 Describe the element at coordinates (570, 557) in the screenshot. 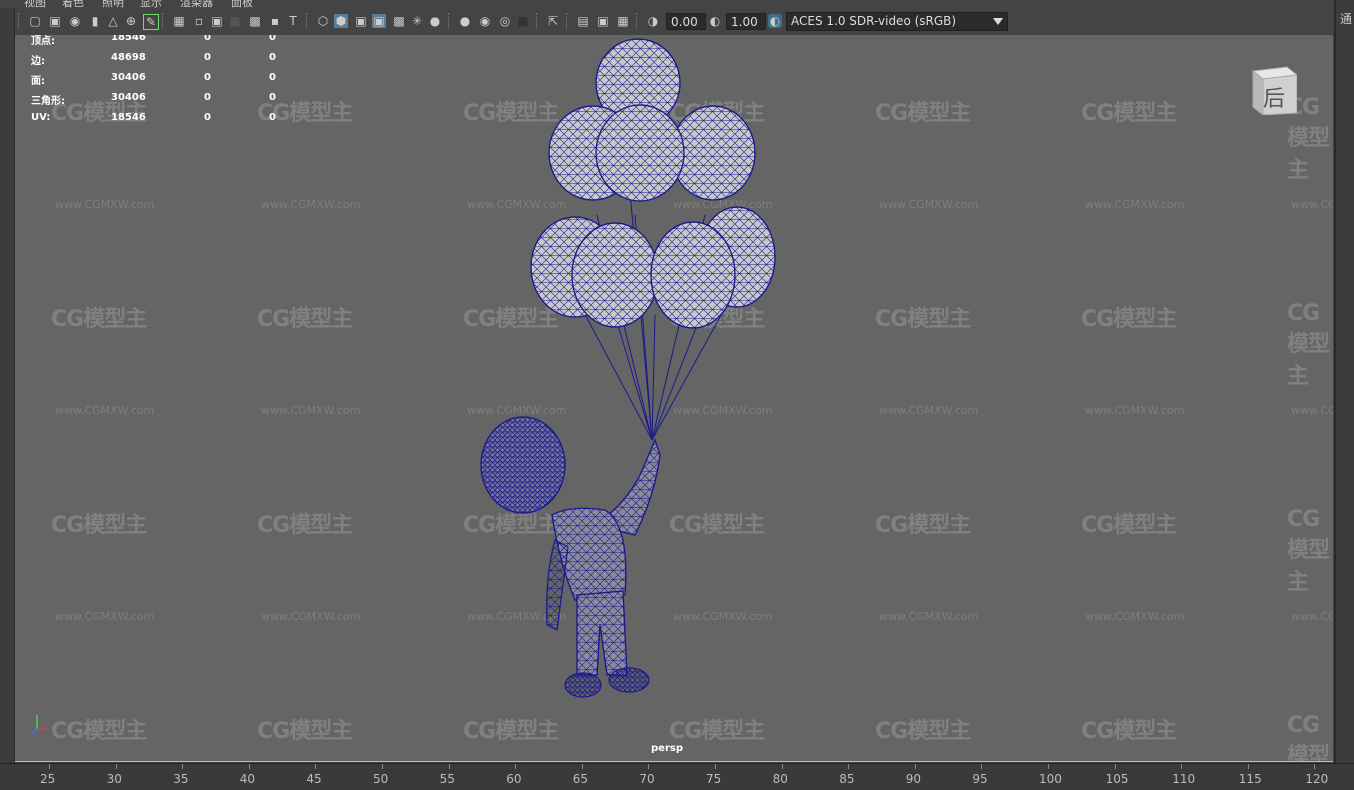

I see `boy-figure` at that location.